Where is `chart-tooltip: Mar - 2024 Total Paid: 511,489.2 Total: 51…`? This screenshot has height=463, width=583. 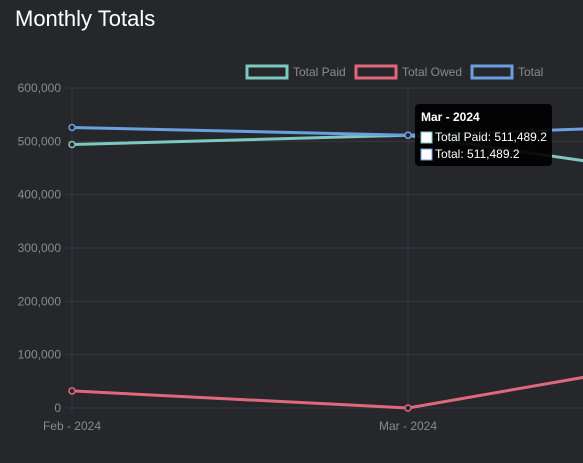 chart-tooltip: Mar - 2024 Total Paid: 511,489.2 Total: 51… is located at coordinates (483, 135).